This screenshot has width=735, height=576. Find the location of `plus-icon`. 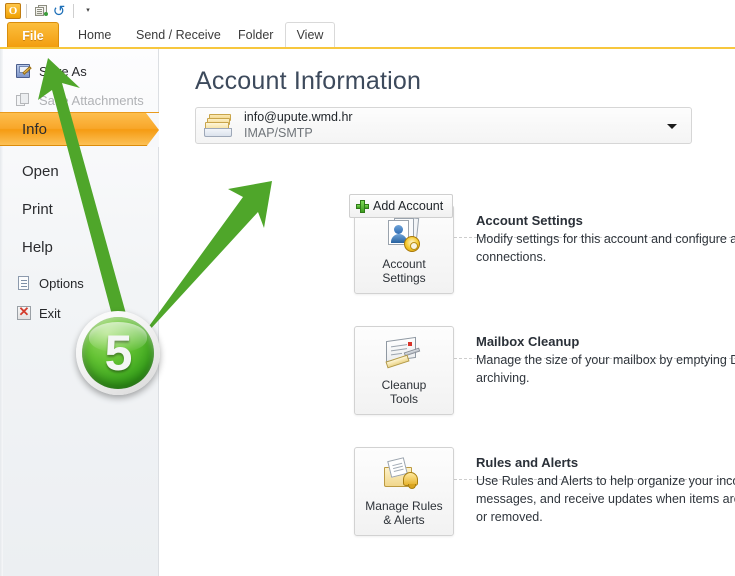

plus-icon is located at coordinates (362, 206).